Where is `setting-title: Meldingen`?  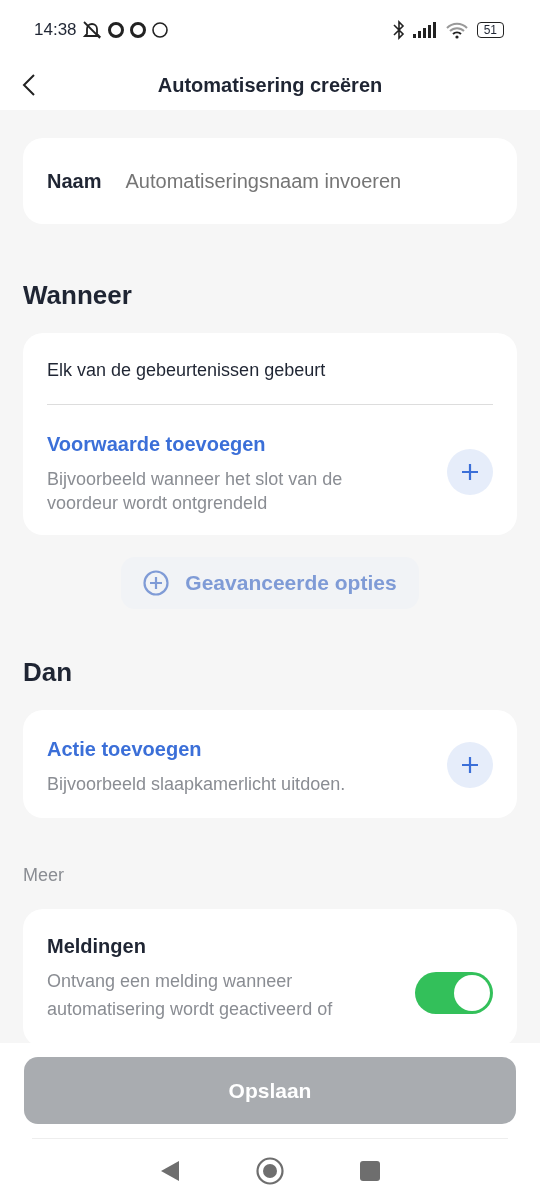 setting-title: Meldingen is located at coordinates (97, 946).